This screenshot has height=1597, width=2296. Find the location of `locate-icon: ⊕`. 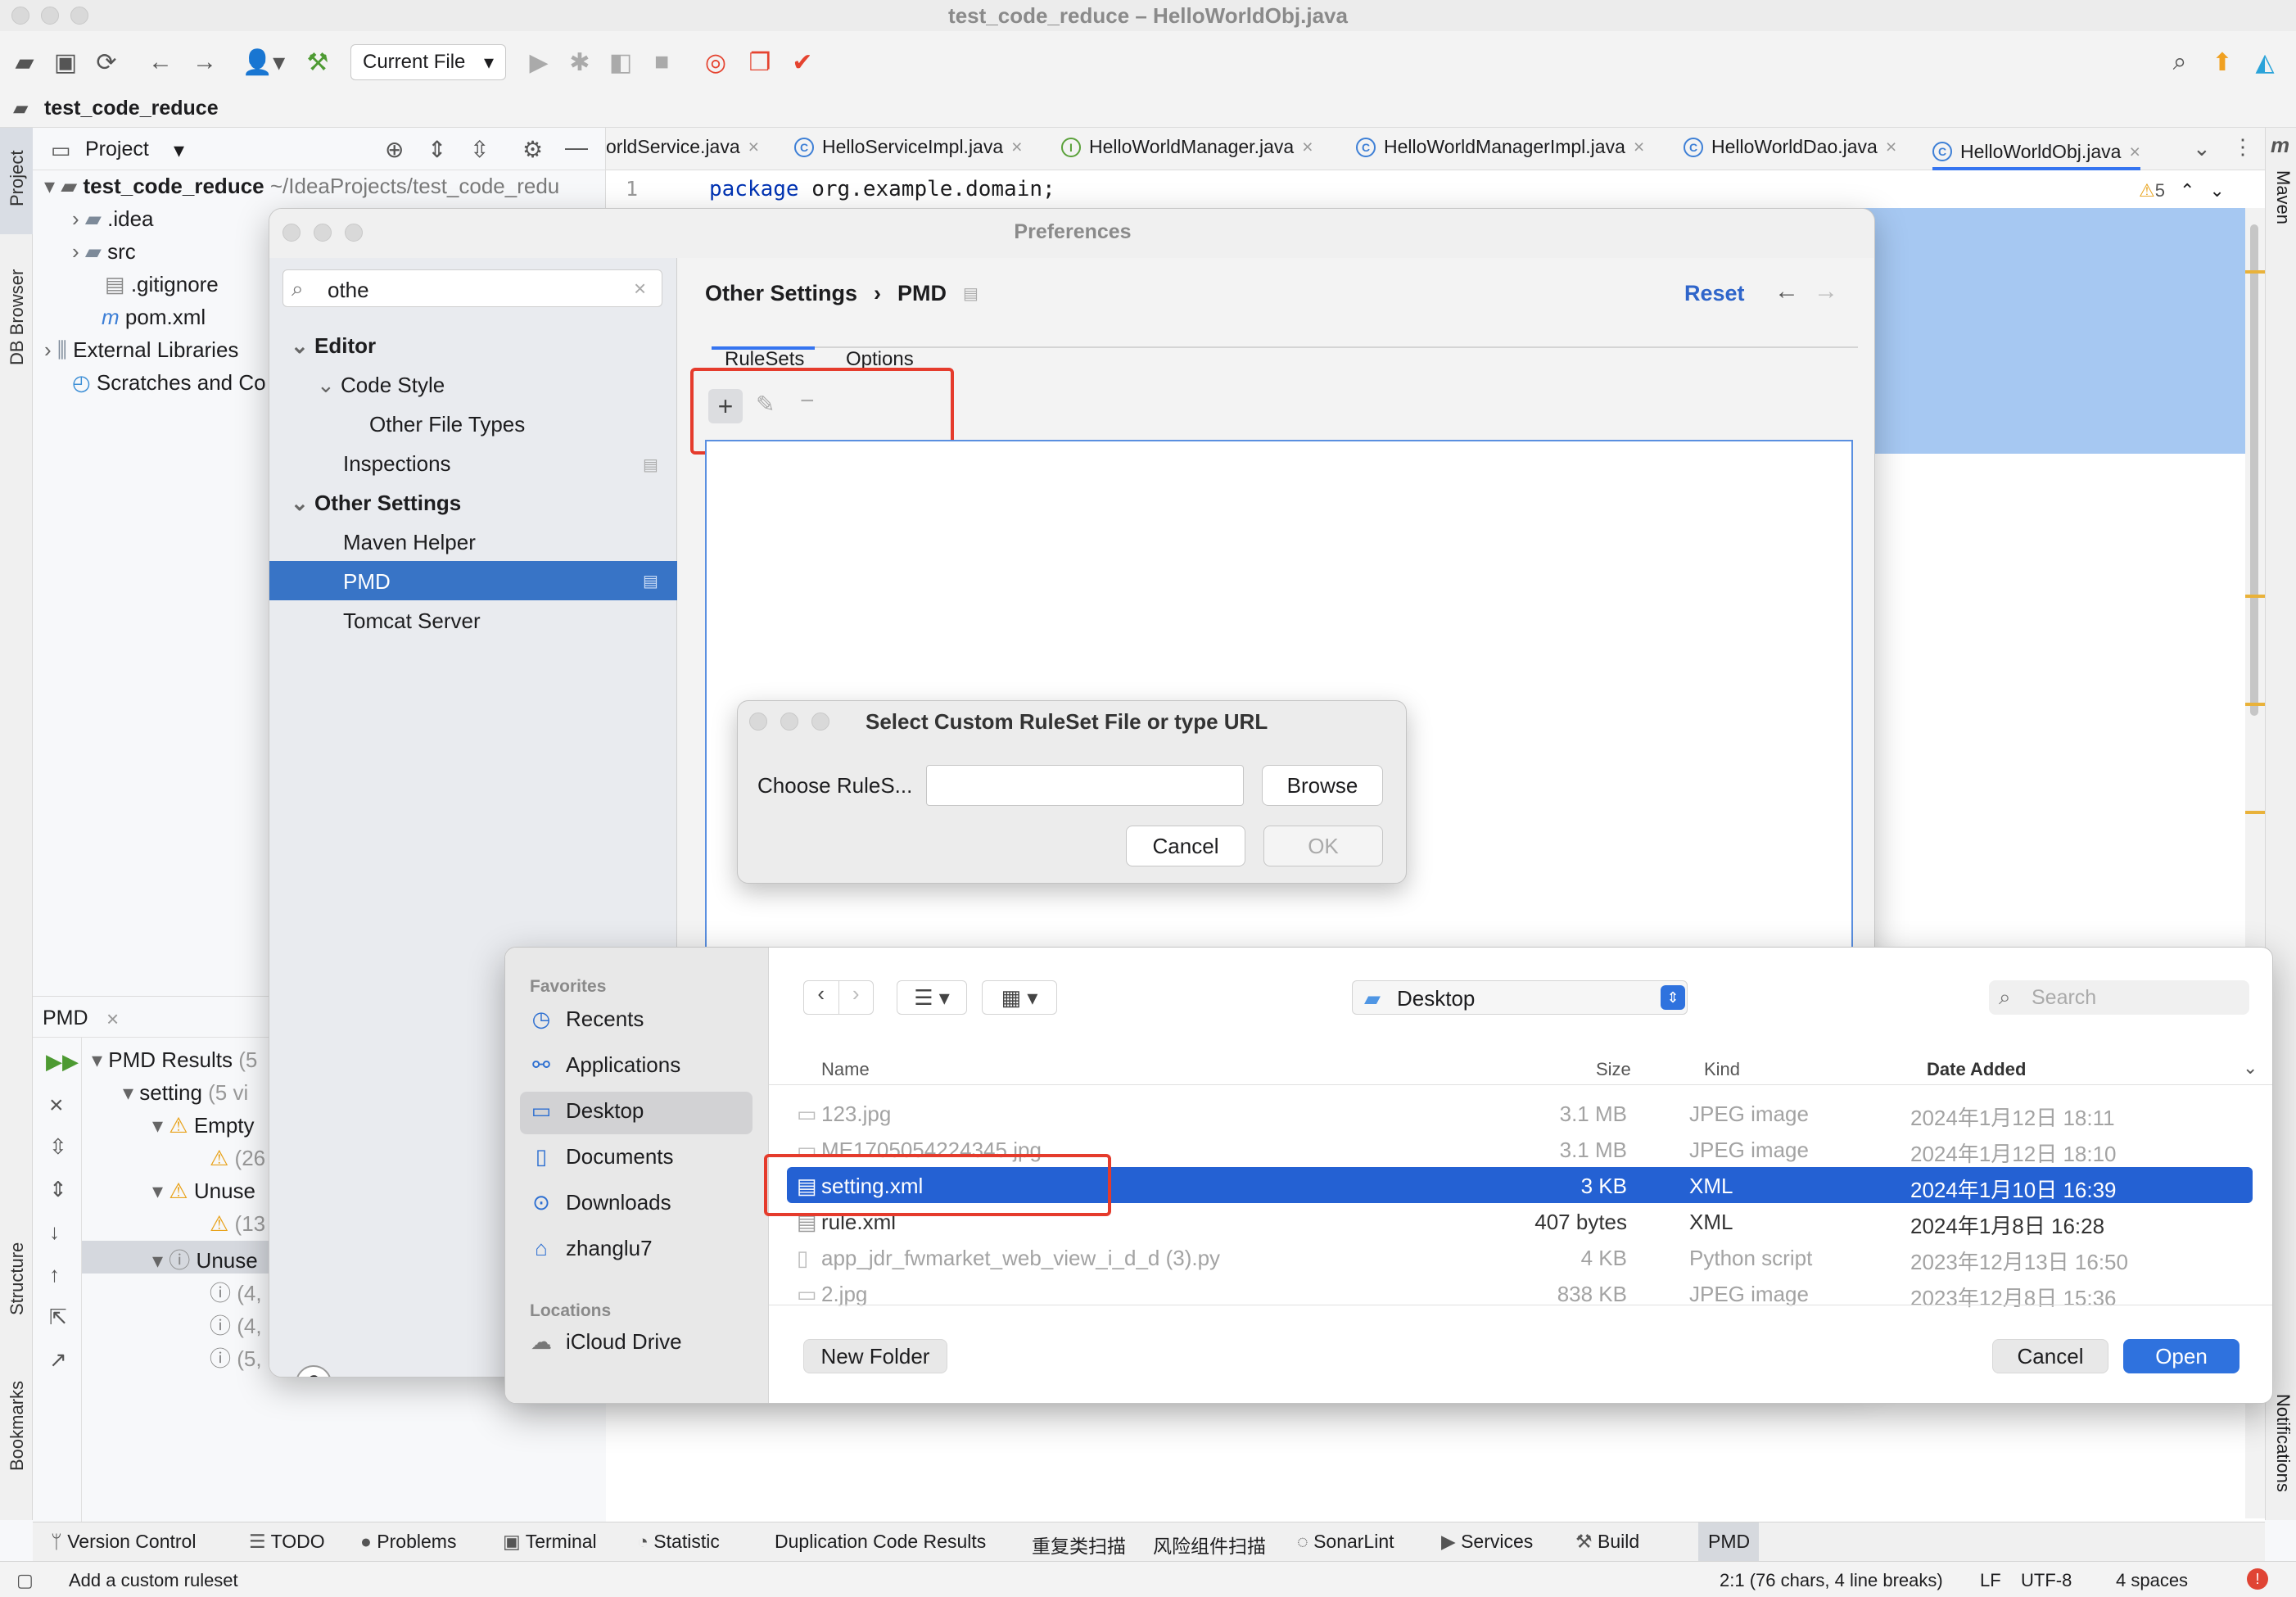

locate-icon: ⊕ is located at coordinates (394, 150).